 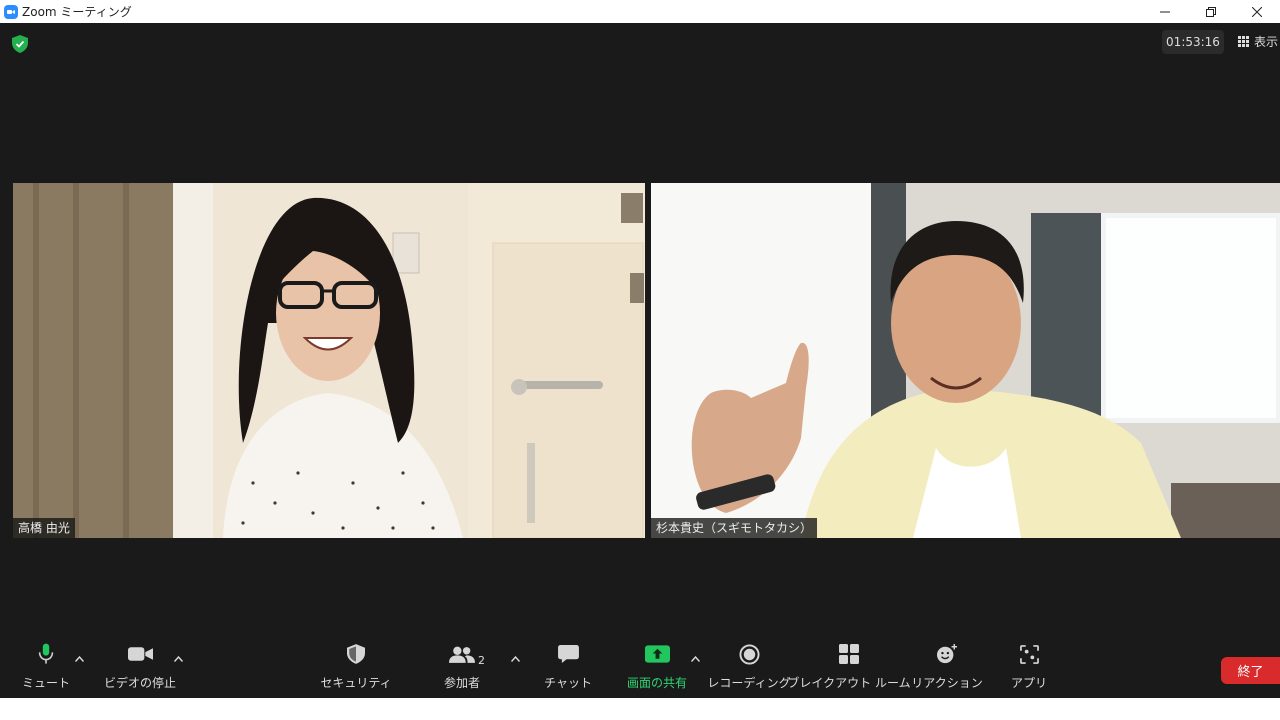 What do you see at coordinates (568, 683) in the screenshot?
I see `chat-label: チャット` at bounding box center [568, 683].